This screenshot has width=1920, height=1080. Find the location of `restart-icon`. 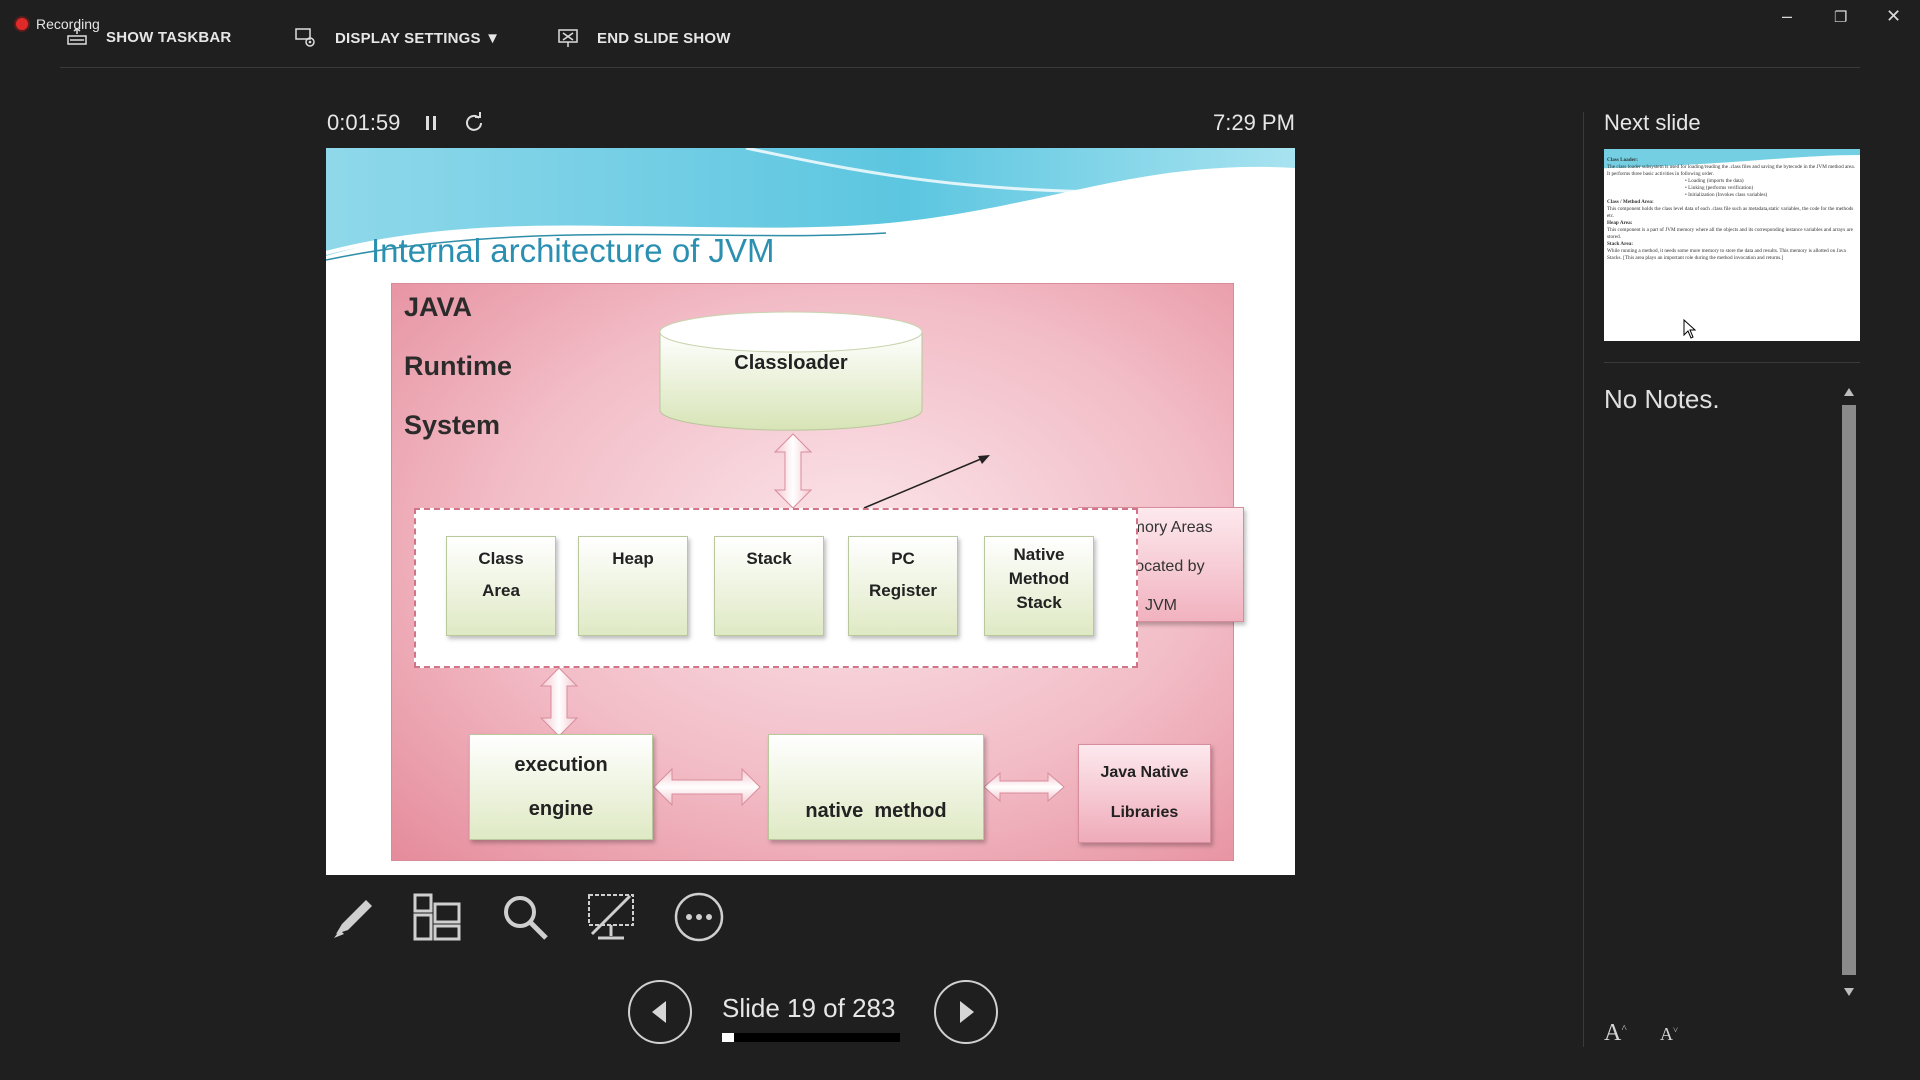

restart-icon is located at coordinates (474, 121).